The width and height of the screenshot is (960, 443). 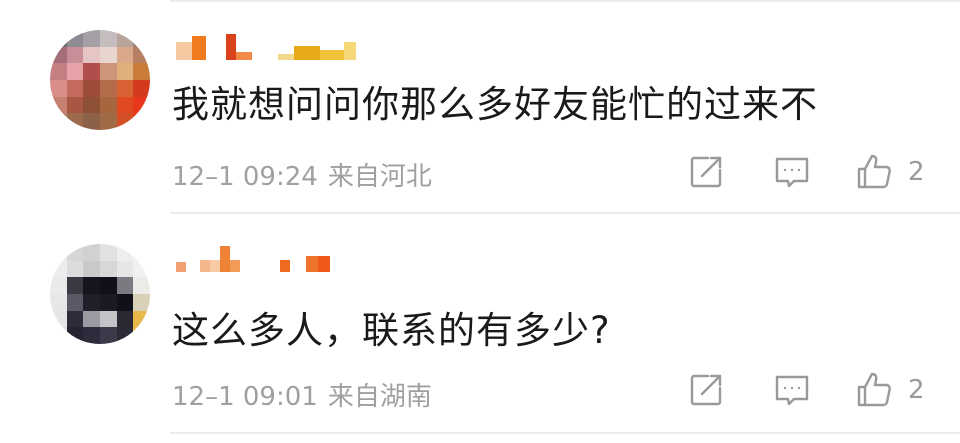 I want to click on comment-text: 这么多人，联系的有多少?, so click(x=391, y=330).